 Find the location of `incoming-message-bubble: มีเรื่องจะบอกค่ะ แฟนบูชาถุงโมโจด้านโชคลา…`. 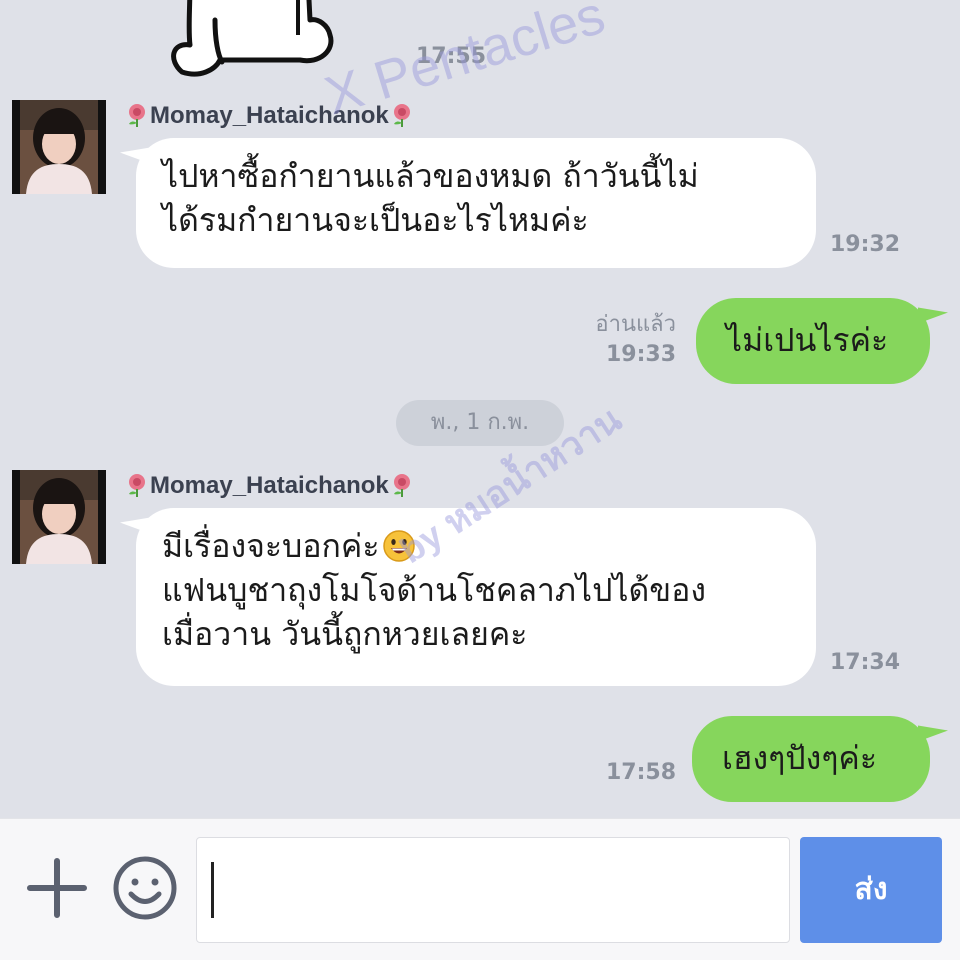

incoming-message-bubble: มีเรื่องจะบอกค่ะ แฟนบูชาถุงโมโจด้านโชคลา… is located at coordinates (476, 597).